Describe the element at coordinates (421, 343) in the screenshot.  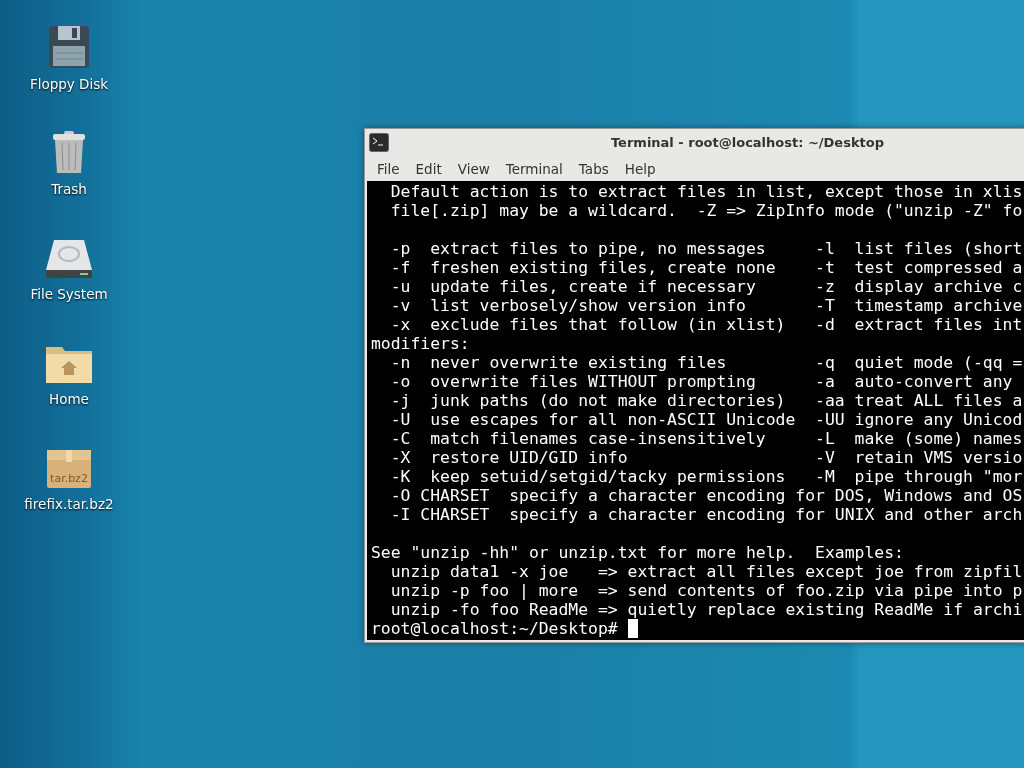
I see `terminal-line: modifiers:` at that location.